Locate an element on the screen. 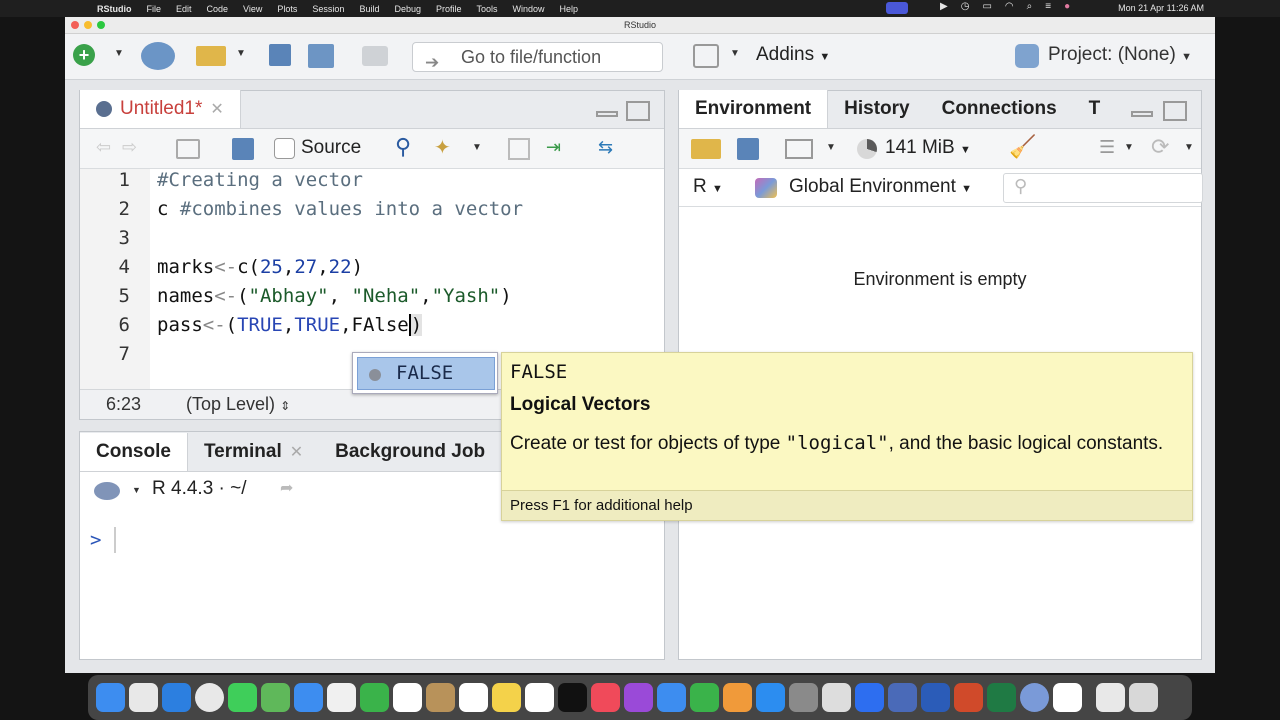 The image size is (1280, 720). battery-icon: ▭ is located at coordinates (986, 6).